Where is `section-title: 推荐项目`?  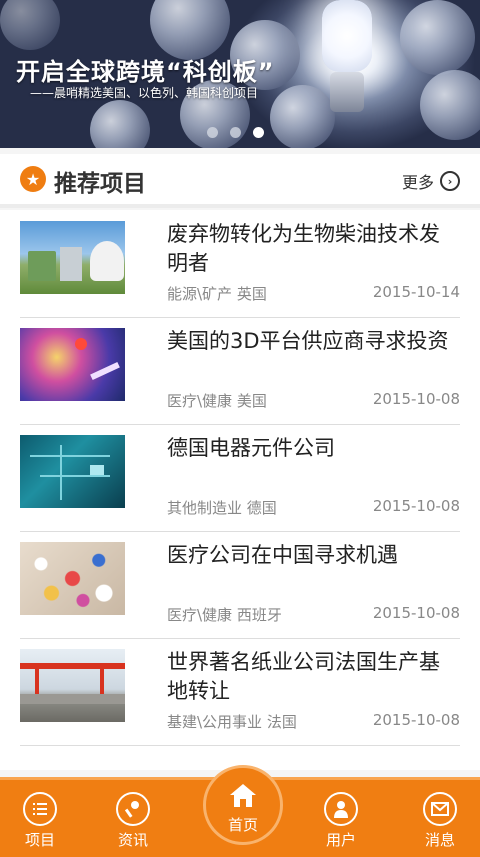
section-title: 推荐项目 is located at coordinates (100, 184).